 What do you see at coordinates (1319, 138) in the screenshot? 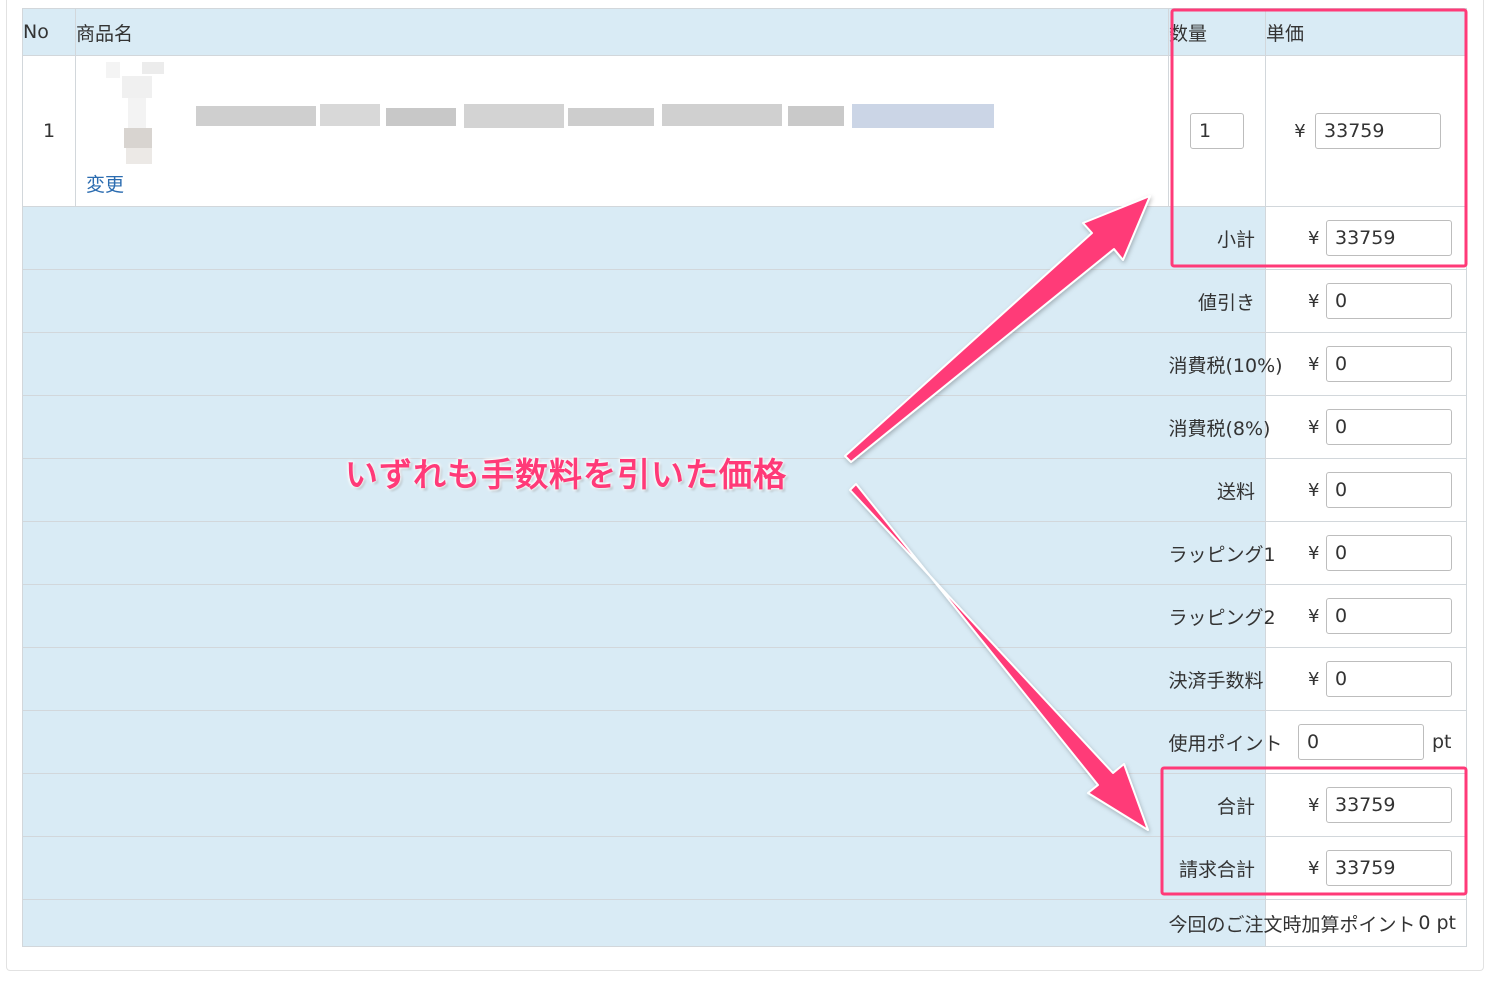
I see `highlight-box-top` at bounding box center [1319, 138].